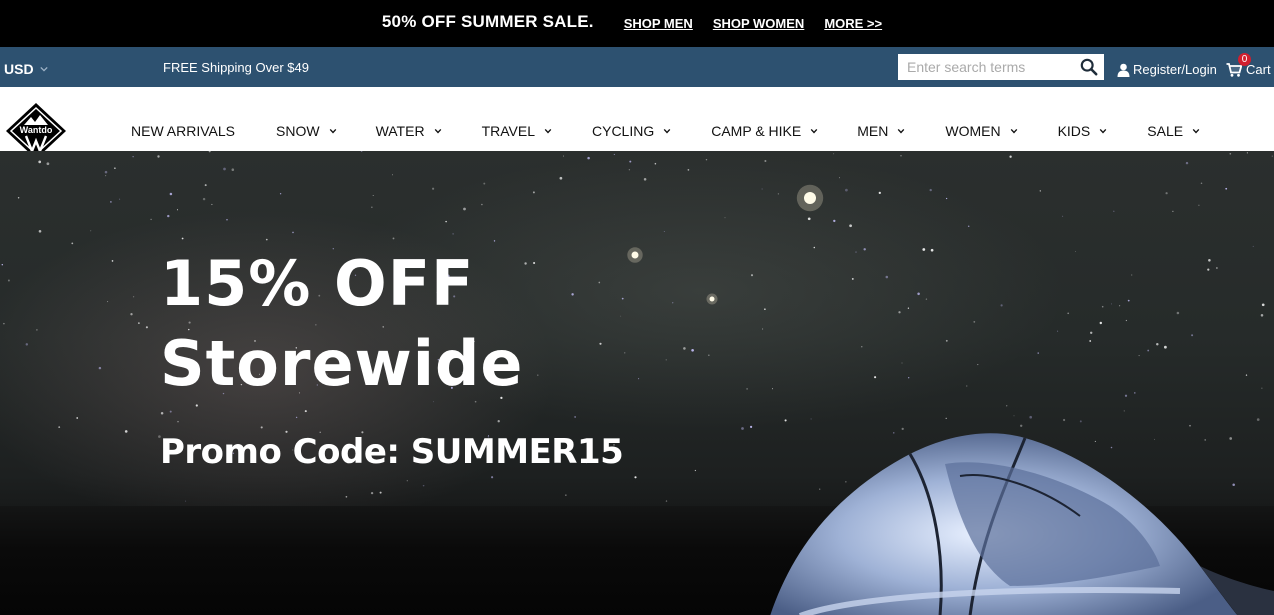 This screenshot has width=1274, height=615. What do you see at coordinates (508, 131) in the screenshot?
I see `nav-item-label: TRAVEL` at bounding box center [508, 131].